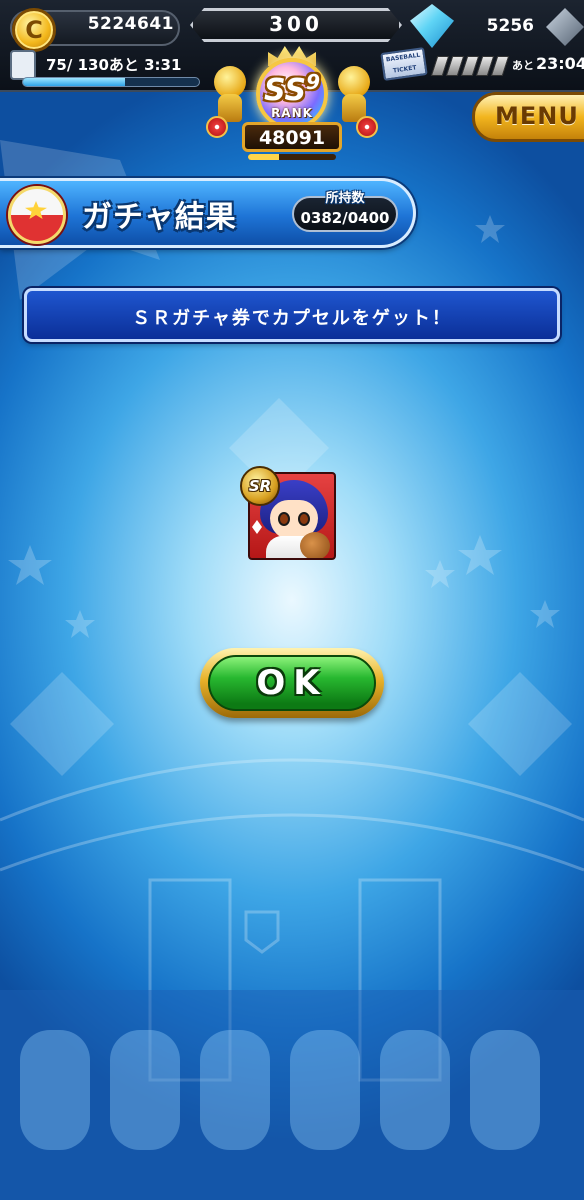 The width and height of the screenshot is (584, 1200). Describe the element at coordinates (523, 65) in the screenshot. I see `ticket-prefix: あと` at that location.